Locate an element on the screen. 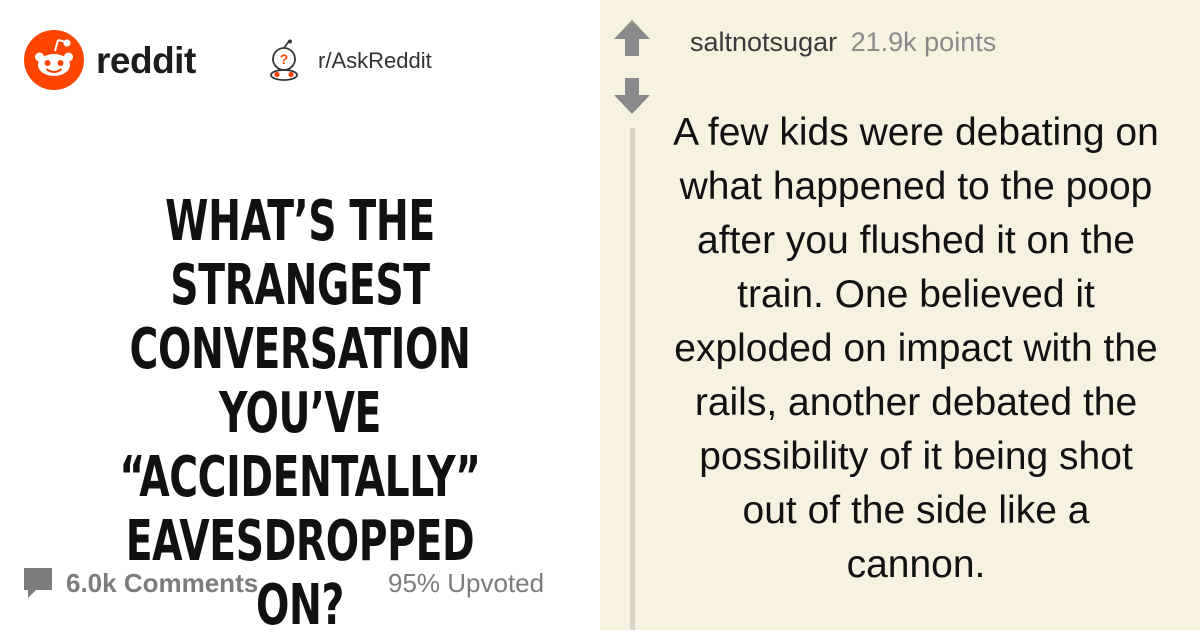 The height and width of the screenshot is (638, 1200). comments-button: 6.0k Comments is located at coordinates (140, 583).